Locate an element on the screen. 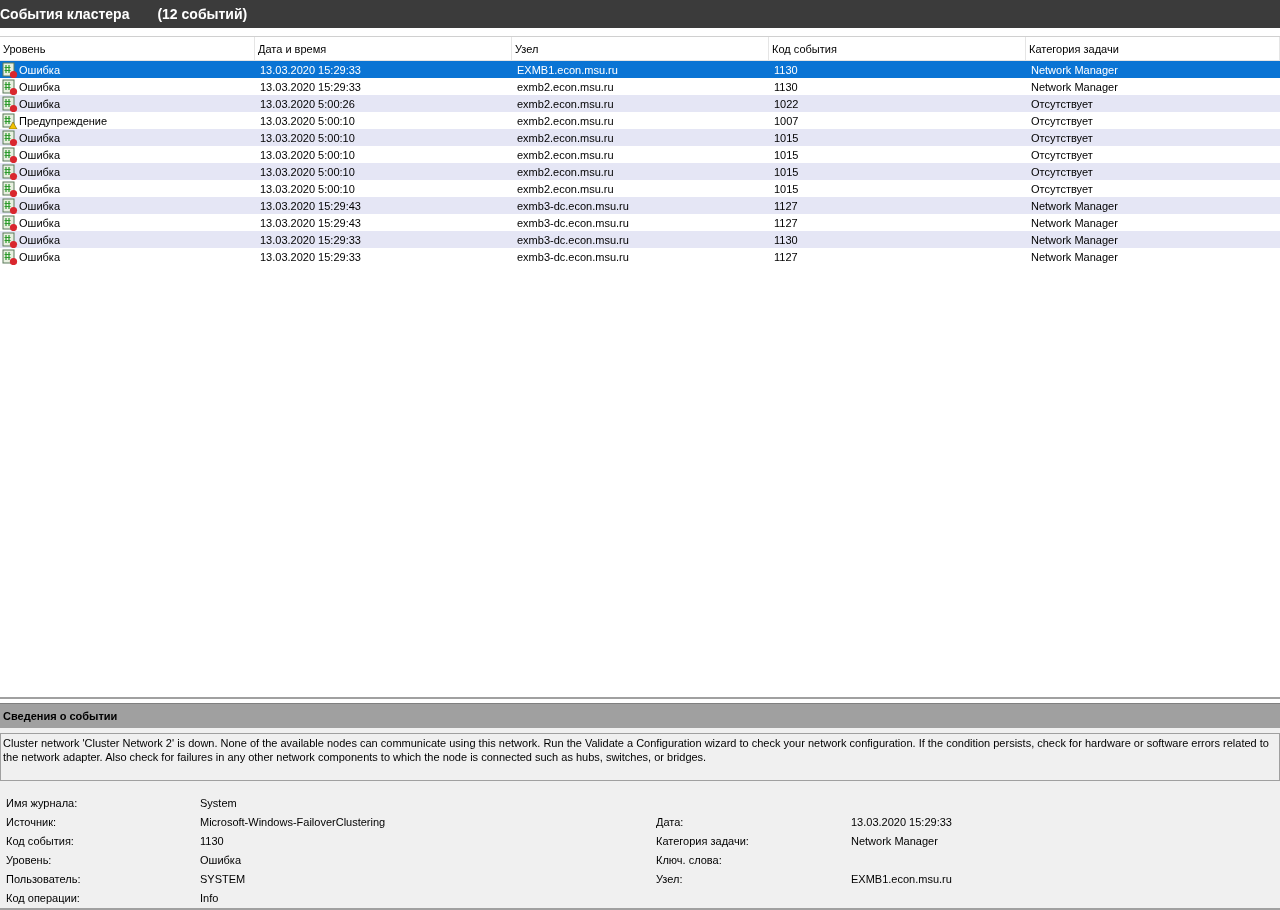 Image resolution: width=1280 pixels, height=910 pixels. property-label: Код операции: is located at coordinates (43, 898).